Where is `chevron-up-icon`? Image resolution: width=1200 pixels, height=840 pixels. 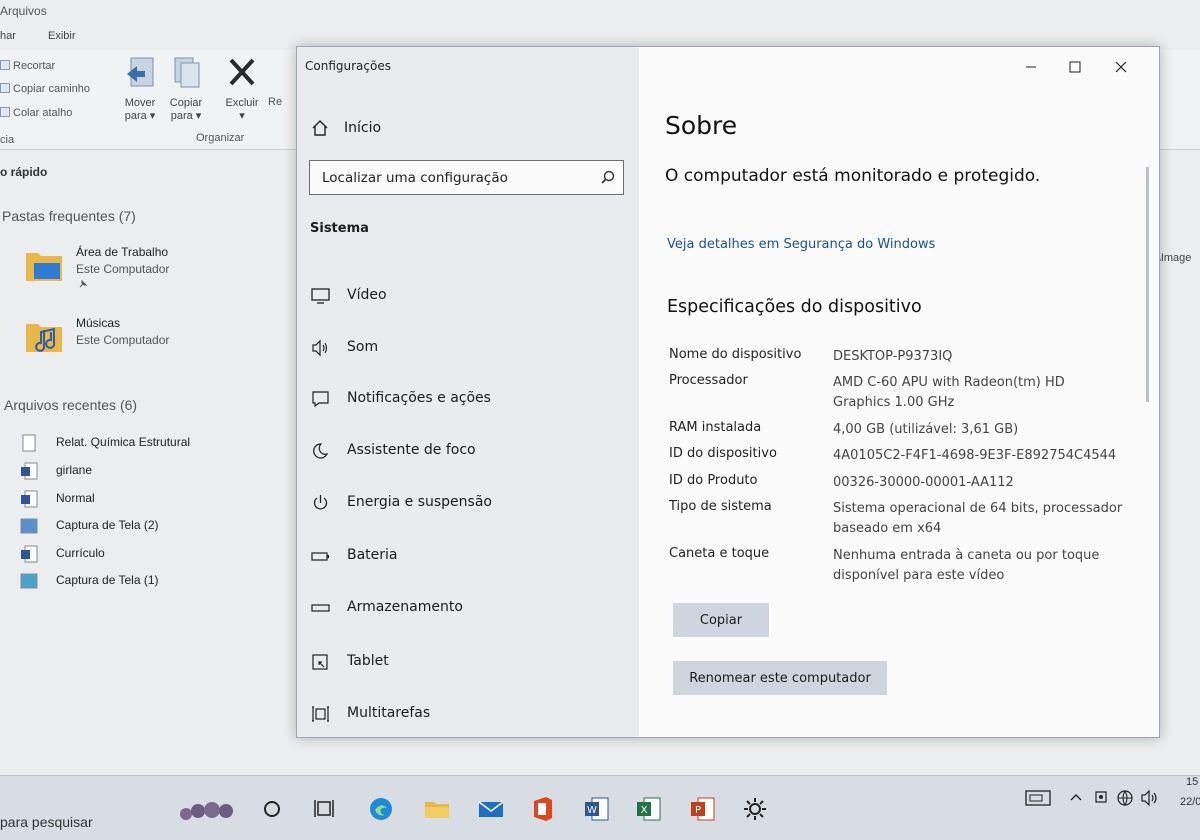 chevron-up-icon is located at coordinates (1076, 798).